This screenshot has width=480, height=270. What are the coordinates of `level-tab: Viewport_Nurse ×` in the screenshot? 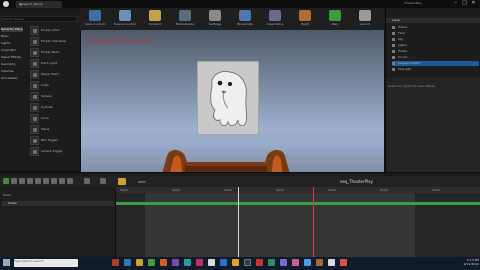 It's located at (39, 4).